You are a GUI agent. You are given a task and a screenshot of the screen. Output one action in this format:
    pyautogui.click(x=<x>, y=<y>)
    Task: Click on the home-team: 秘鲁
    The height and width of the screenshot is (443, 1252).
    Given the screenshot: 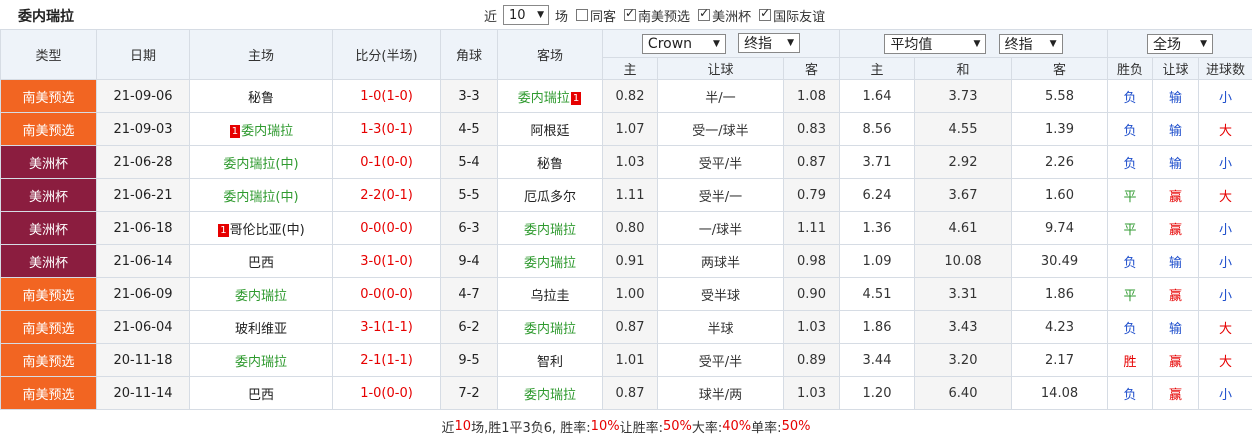 What is the action you would take?
    pyautogui.click(x=261, y=96)
    